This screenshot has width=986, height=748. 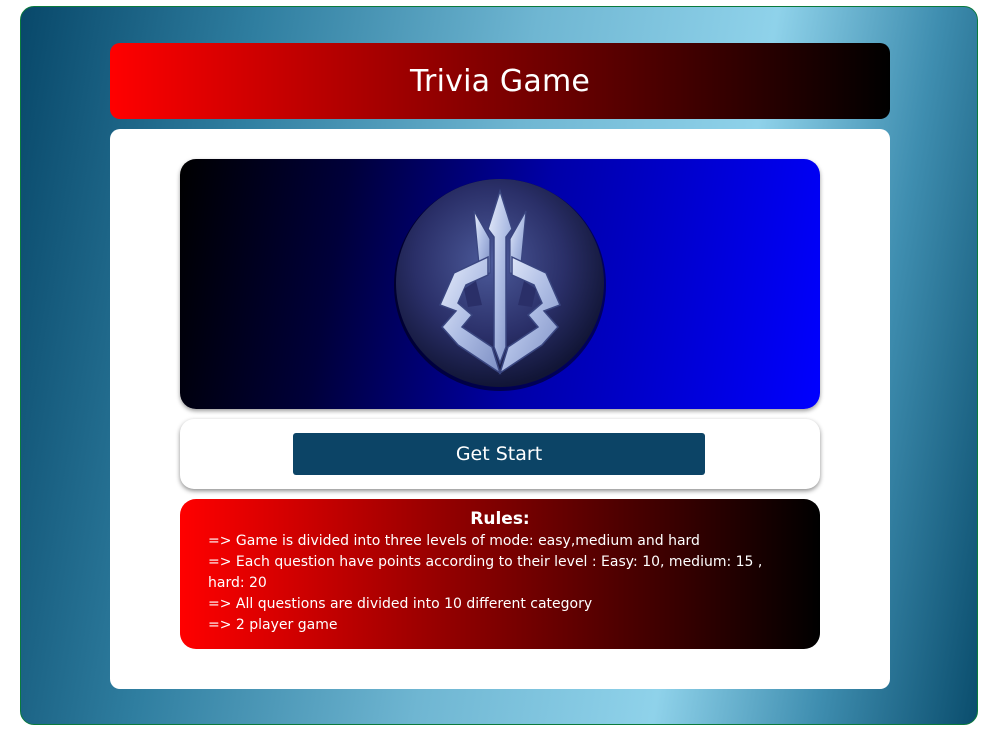 I want to click on start-panel: Get Start, so click(x=500, y=454).